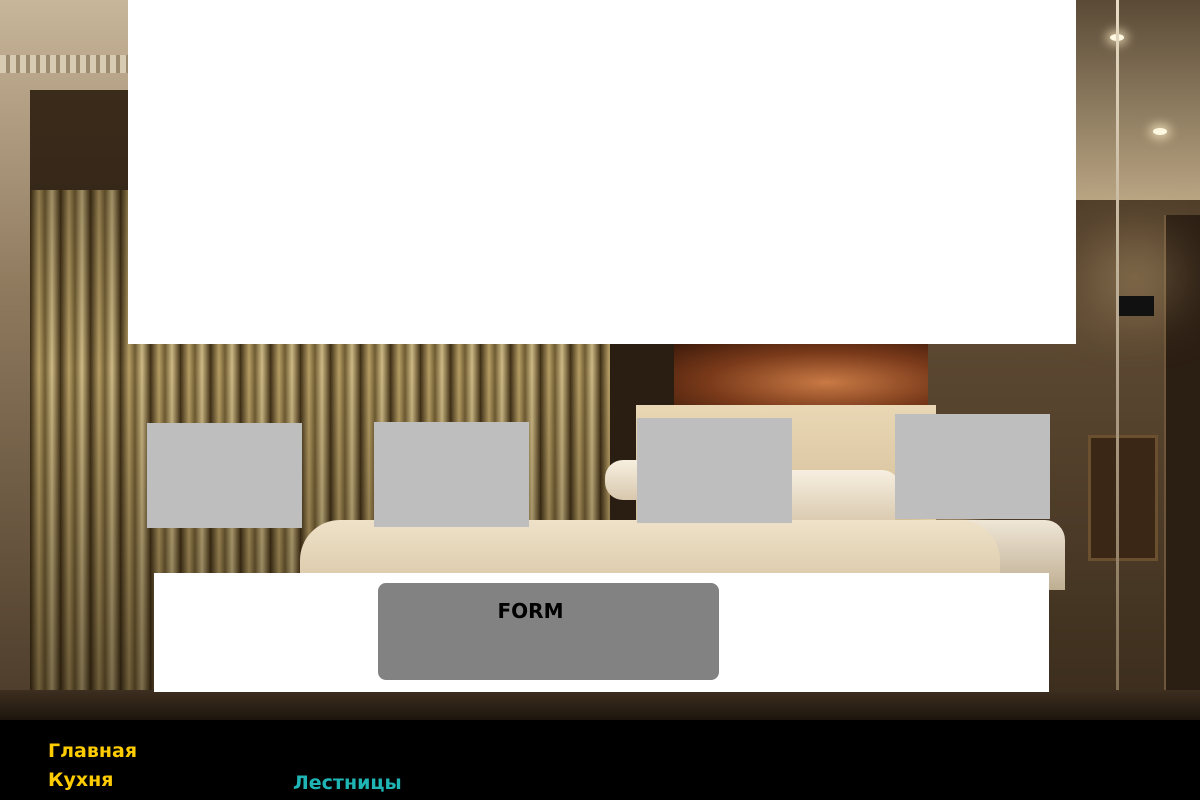 The image size is (1200, 800). I want to click on bg-ceiling-light, so click(1160, 131).